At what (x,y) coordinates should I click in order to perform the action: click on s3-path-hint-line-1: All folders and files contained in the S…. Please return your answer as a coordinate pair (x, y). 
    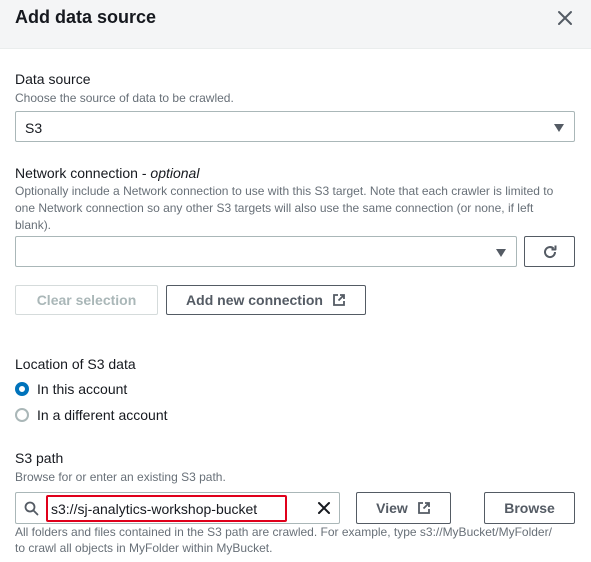
    Looking at the image, I should click on (283, 532).